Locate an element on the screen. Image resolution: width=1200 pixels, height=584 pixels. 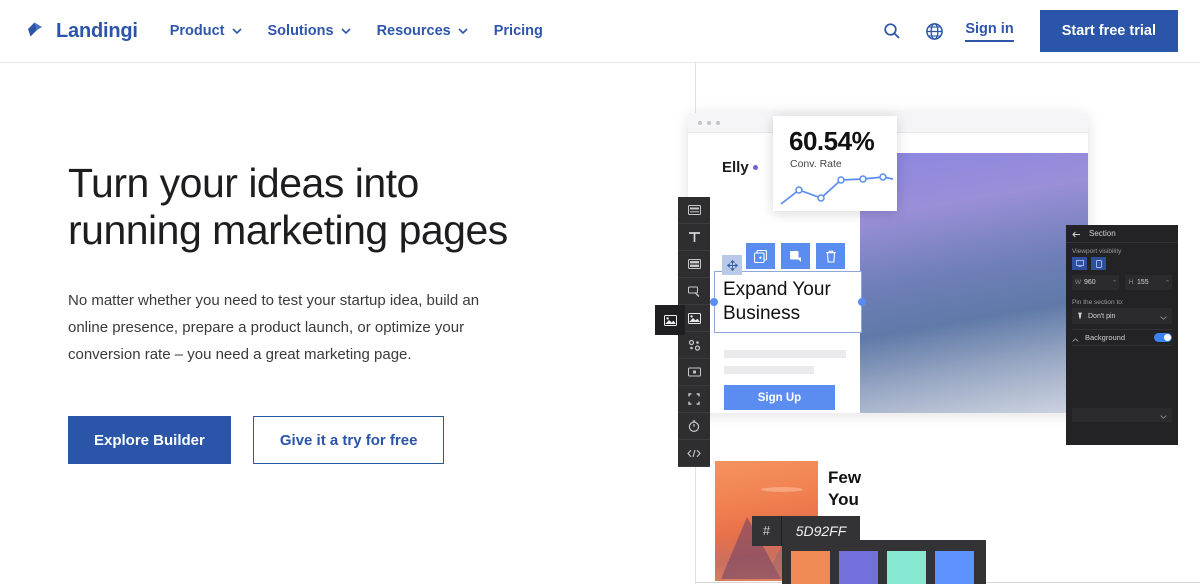
color-swatch-orange is located at coordinates (810, 567).